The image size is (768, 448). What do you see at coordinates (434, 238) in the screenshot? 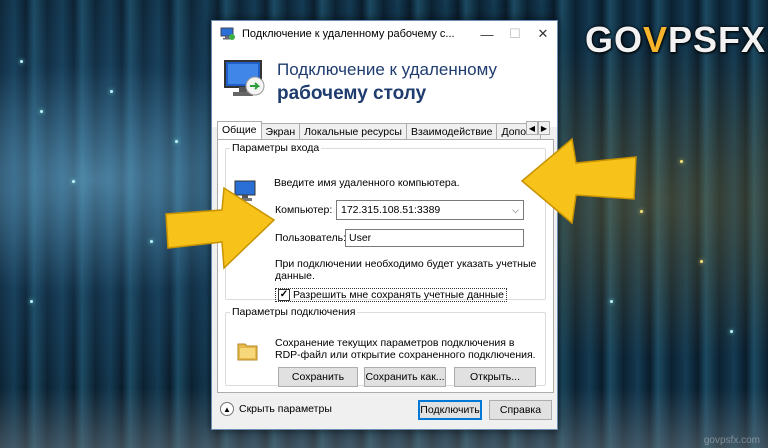
I see `user-field: User` at bounding box center [434, 238].